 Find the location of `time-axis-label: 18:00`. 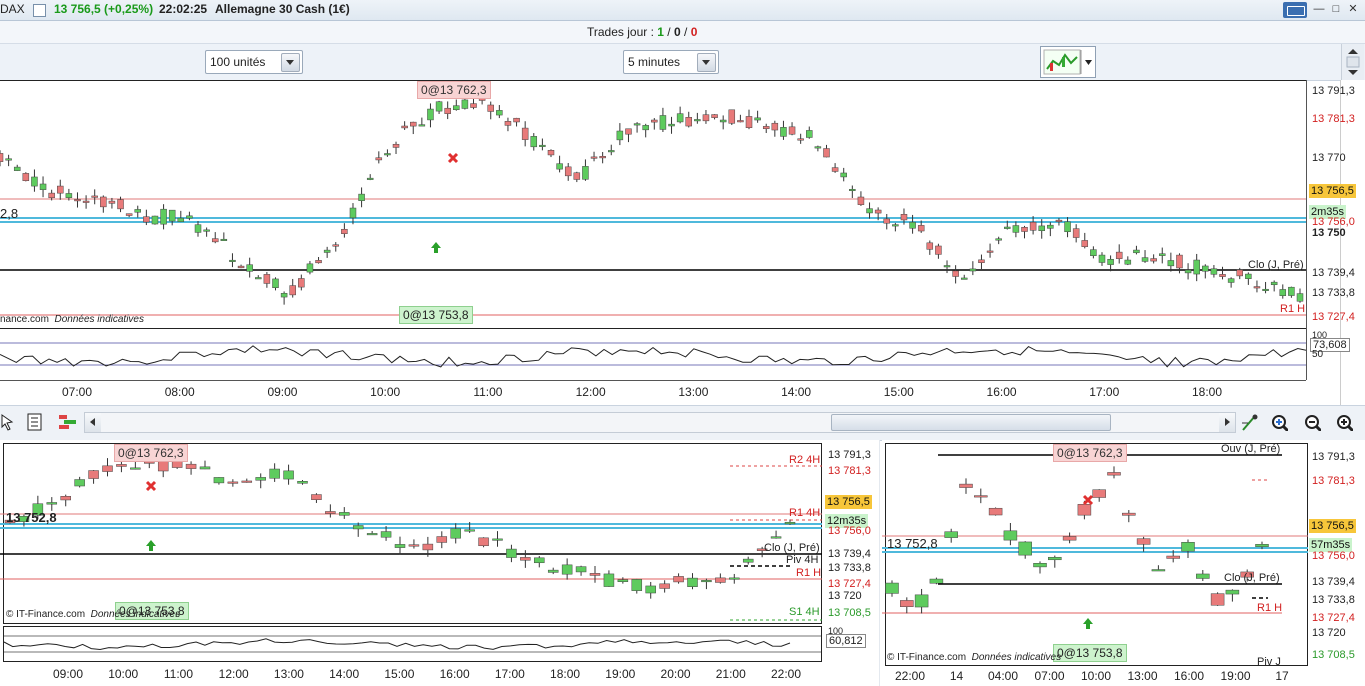

time-axis-label: 18:00 is located at coordinates (565, 674).